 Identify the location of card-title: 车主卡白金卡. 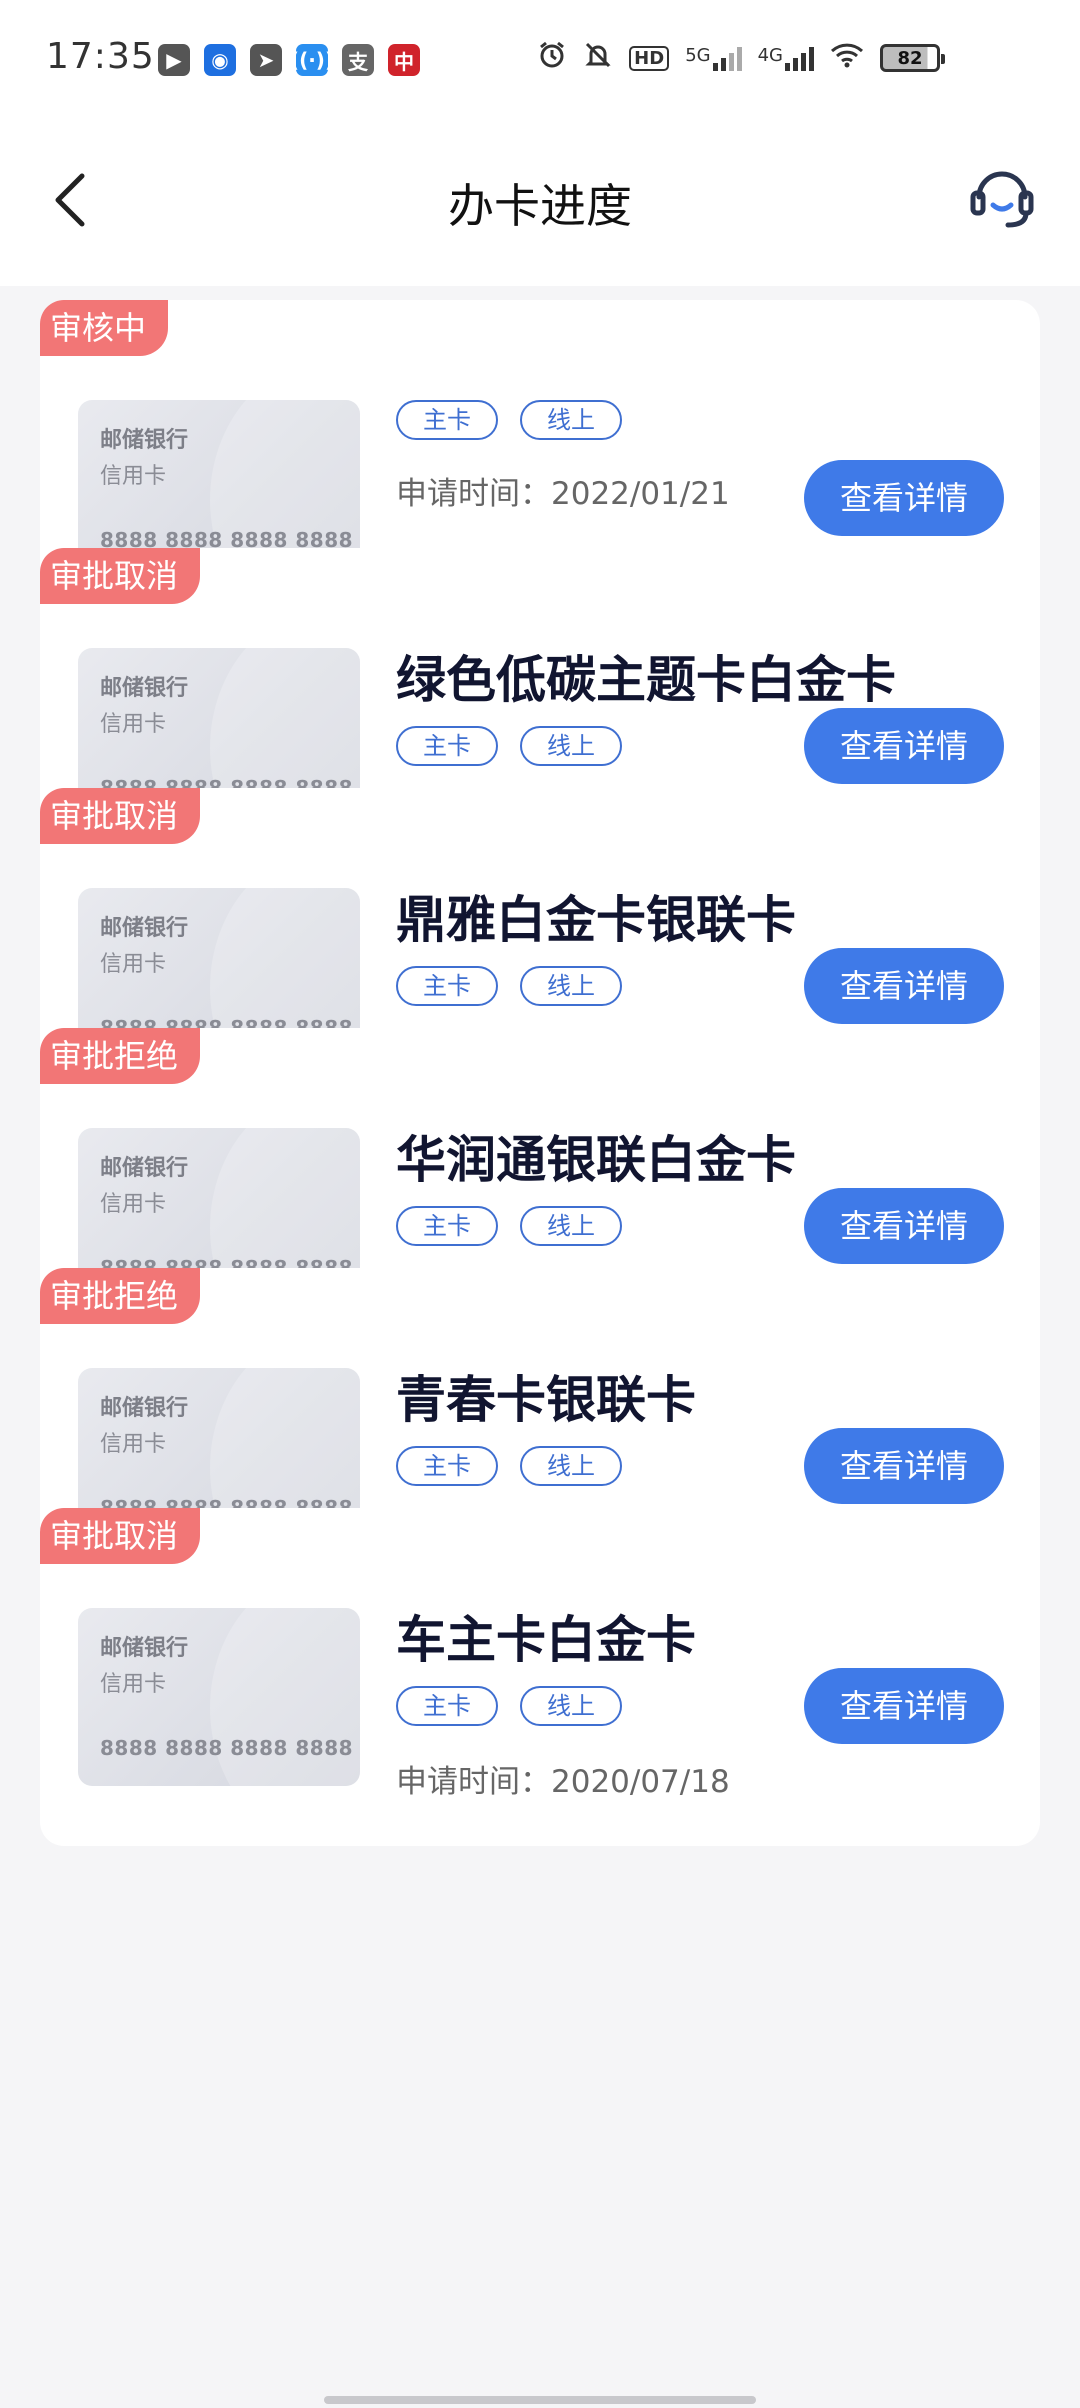
(546, 1640).